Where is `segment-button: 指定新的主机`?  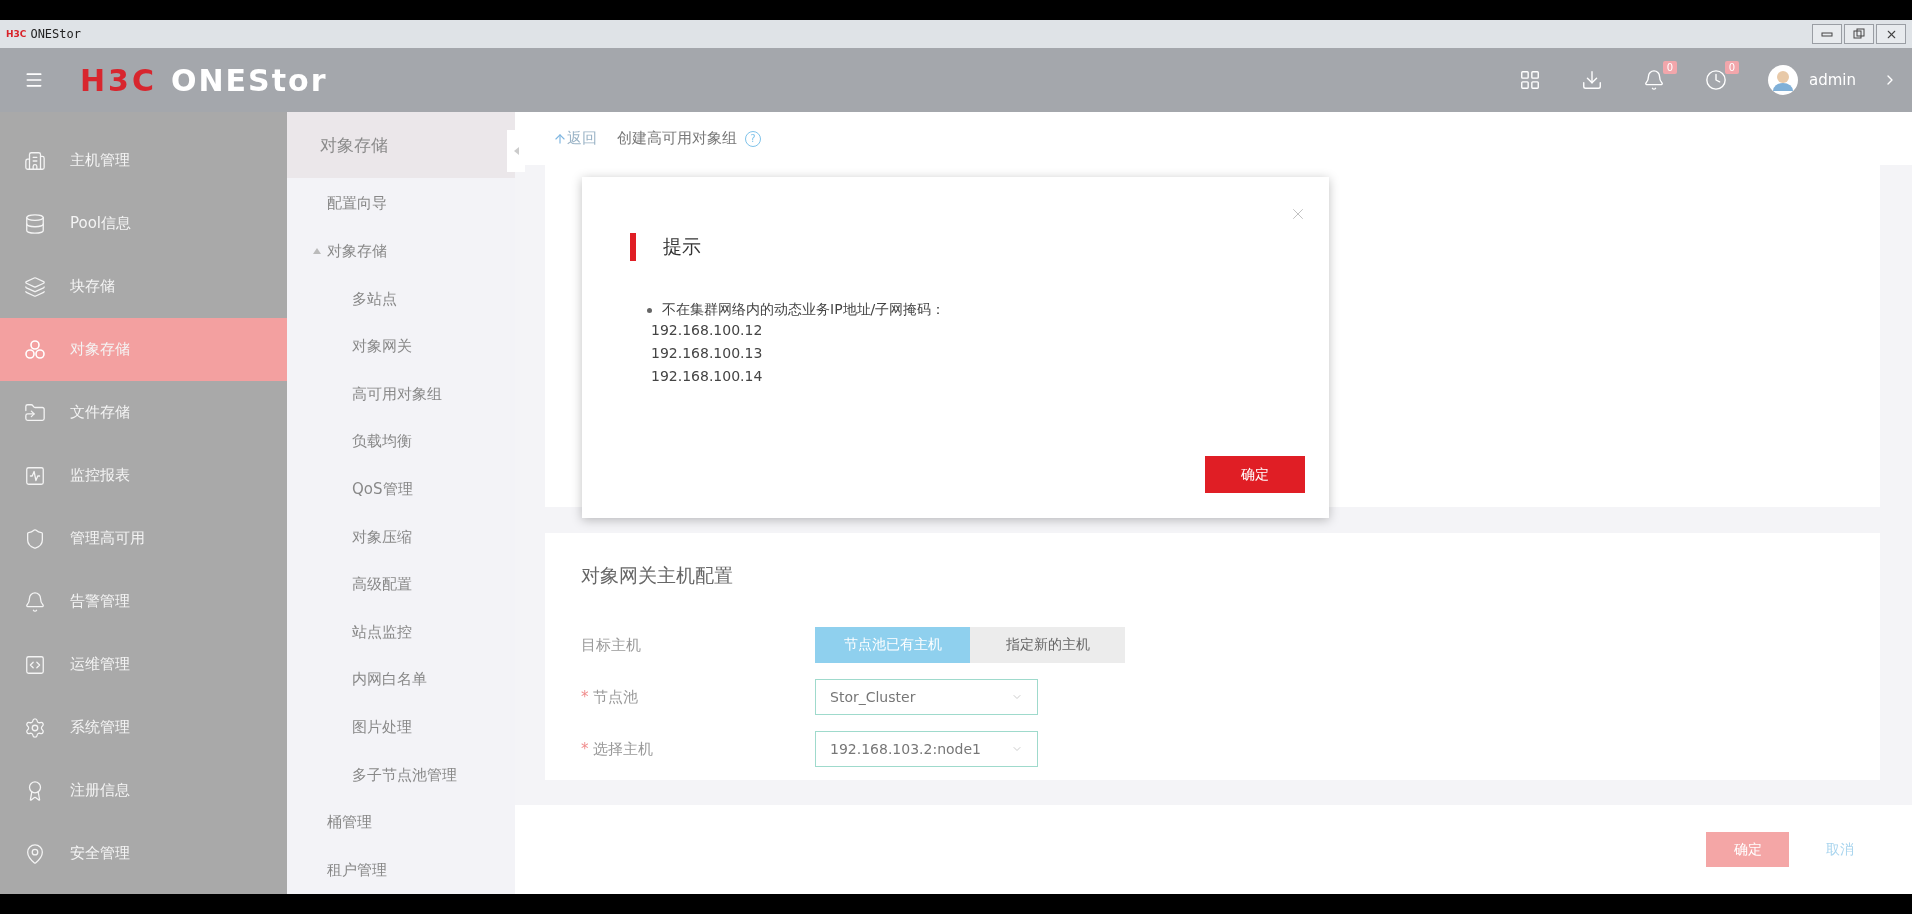 segment-button: 指定新的主机 is located at coordinates (1047, 645).